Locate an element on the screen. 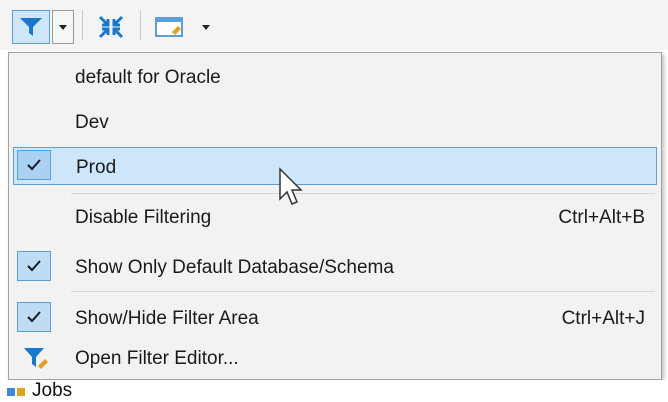 The height and width of the screenshot is (402, 668). menu-item-label: Show/Hide Filter Area is located at coordinates (167, 318).